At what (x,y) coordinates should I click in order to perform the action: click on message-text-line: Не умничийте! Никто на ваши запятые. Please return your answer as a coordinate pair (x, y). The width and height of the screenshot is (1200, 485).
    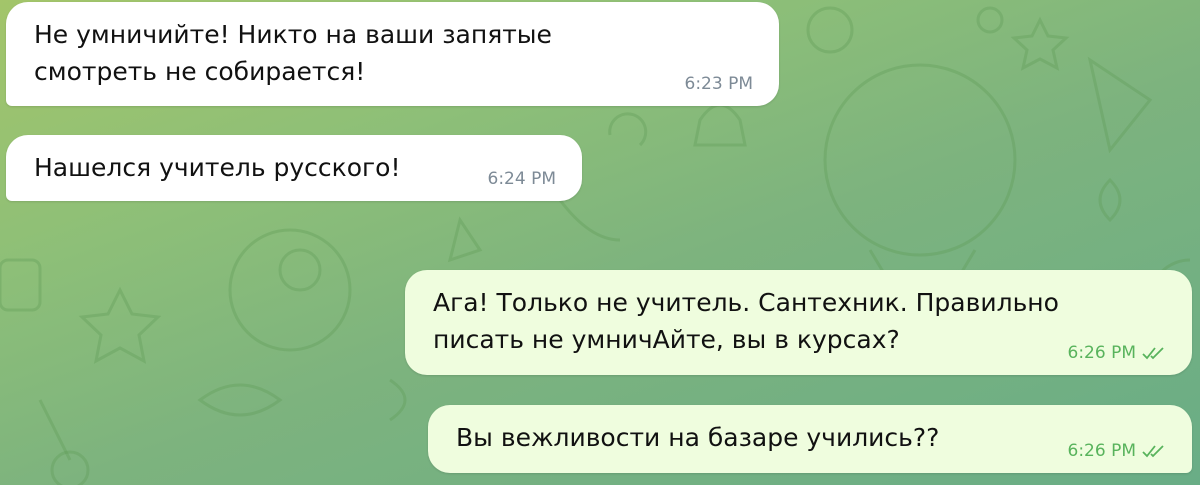
    Looking at the image, I should click on (293, 34).